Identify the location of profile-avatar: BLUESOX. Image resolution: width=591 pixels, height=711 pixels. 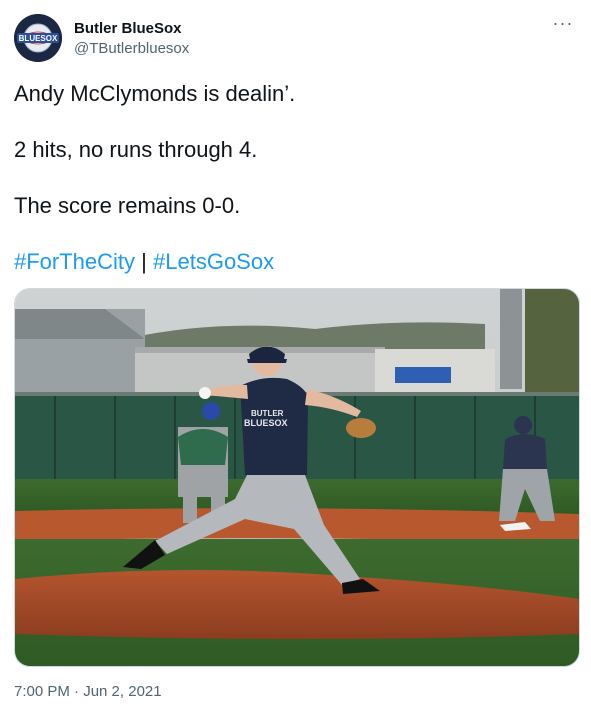
(38, 38).